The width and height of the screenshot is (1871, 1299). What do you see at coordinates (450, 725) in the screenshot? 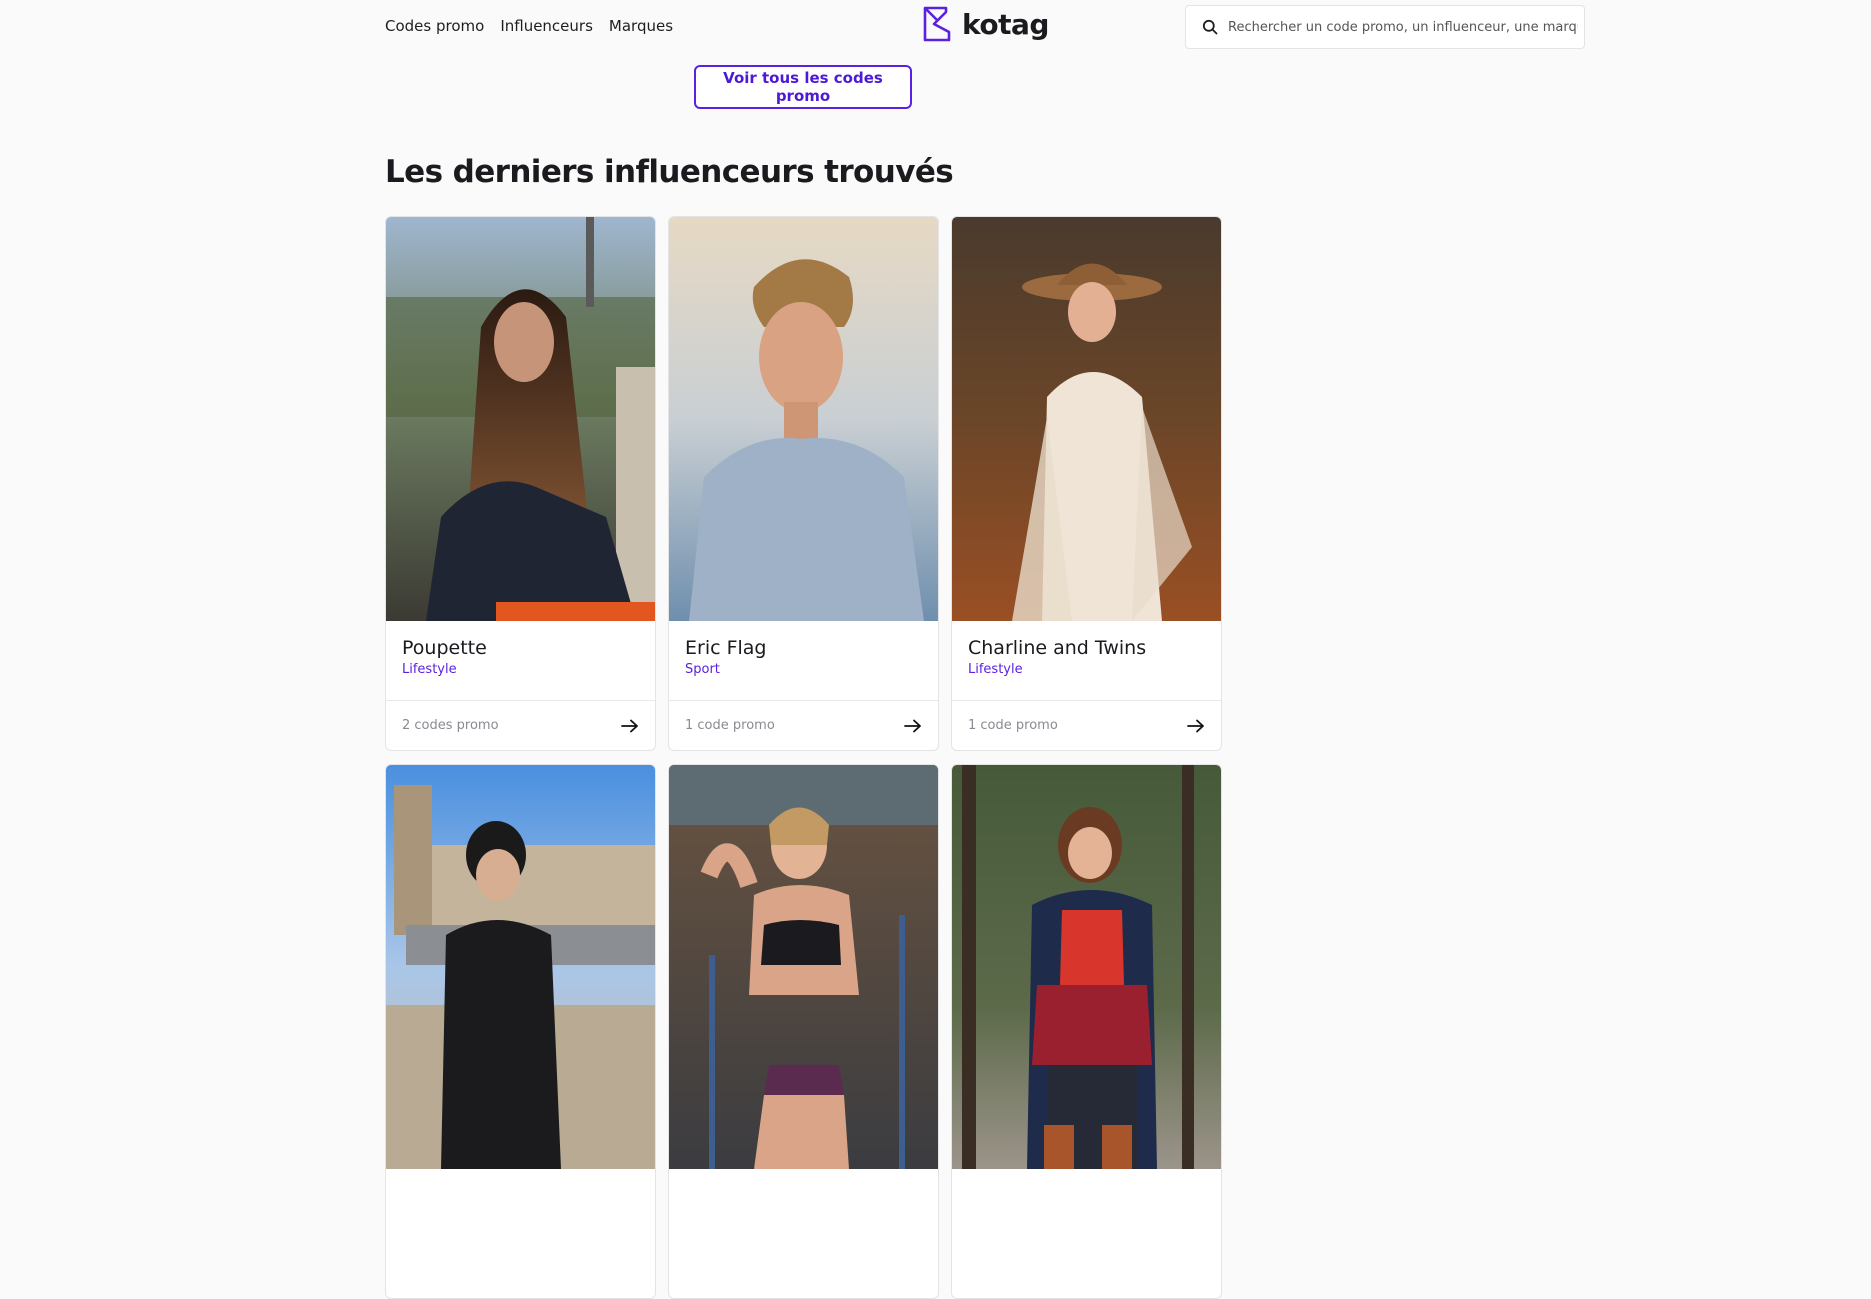
I see `promo-code-count: 2 codes promo` at bounding box center [450, 725].